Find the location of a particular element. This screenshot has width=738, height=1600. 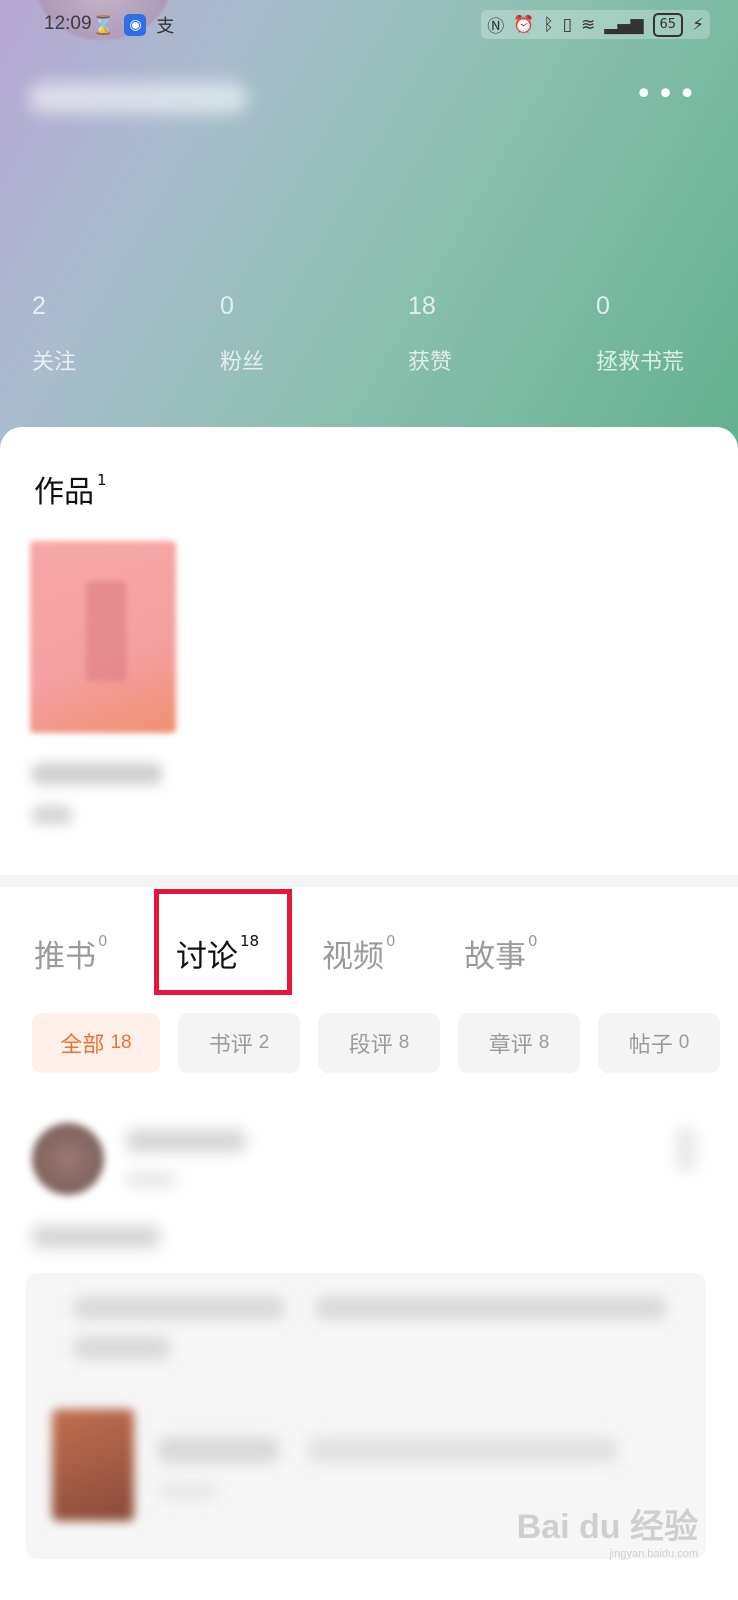

works-title: 作品 1 is located at coordinates (70, 490).